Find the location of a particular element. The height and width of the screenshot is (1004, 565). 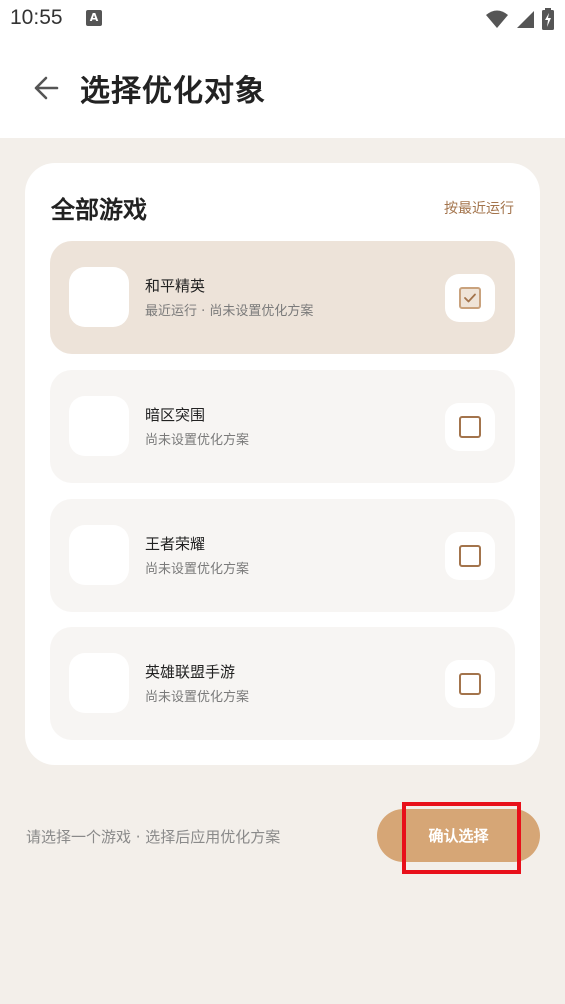

notification-app-icon: A is located at coordinates (94, 18).